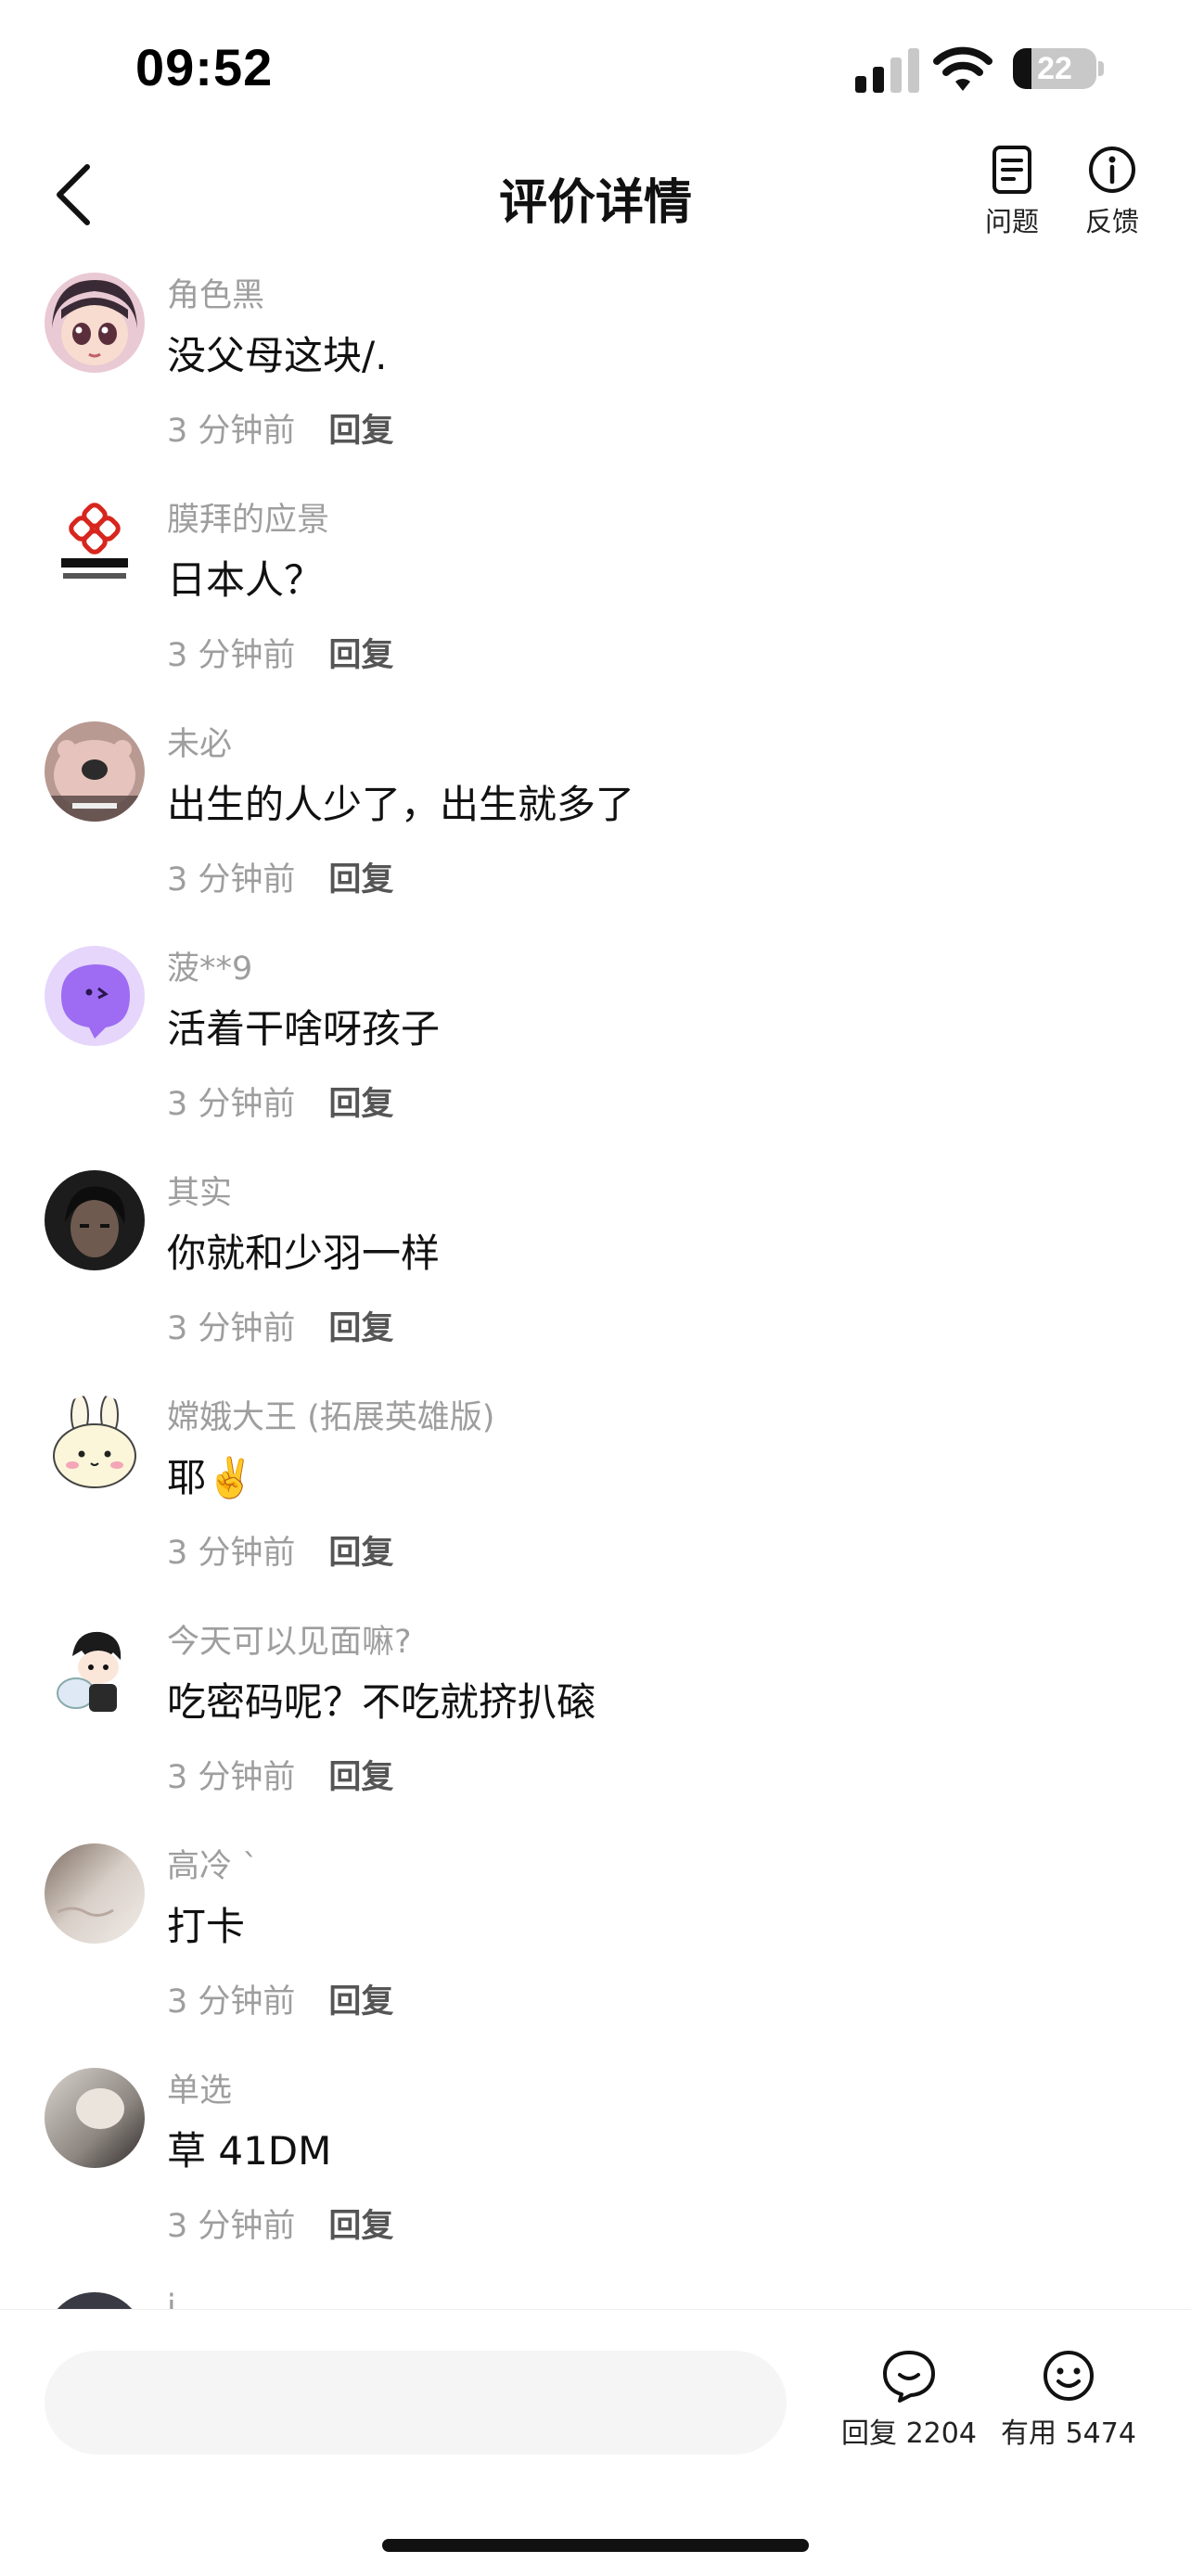 This screenshot has height=2576, width=1191. I want to click on comment-item: 膜拜的应景 日本人？ 3 分钟前 回复, so click(595, 596).